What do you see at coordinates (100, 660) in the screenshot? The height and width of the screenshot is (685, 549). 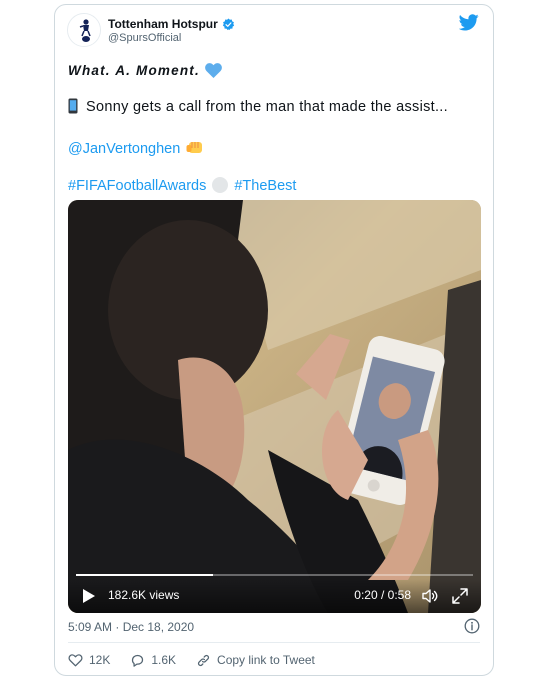 I see `like-count: 12K` at bounding box center [100, 660].